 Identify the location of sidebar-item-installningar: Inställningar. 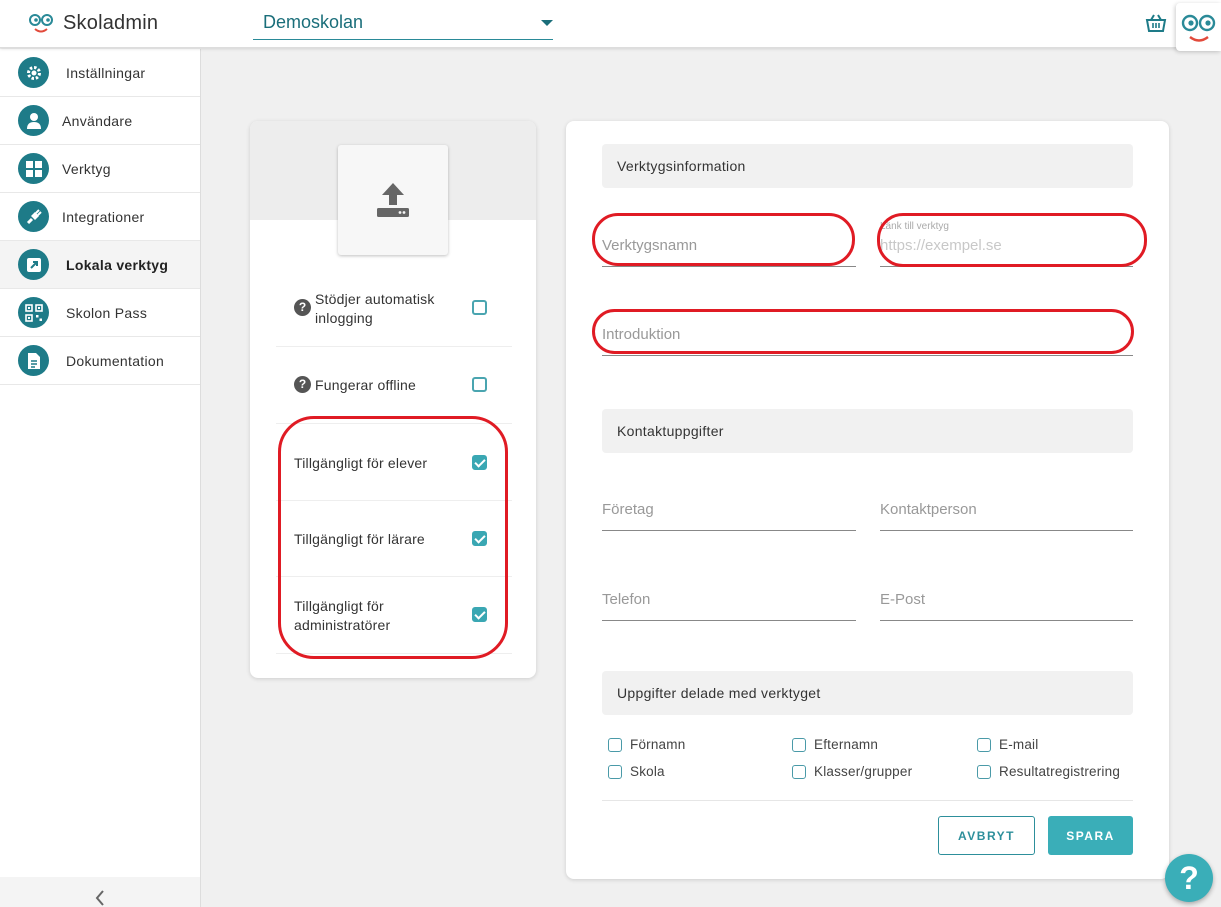
(100, 73).